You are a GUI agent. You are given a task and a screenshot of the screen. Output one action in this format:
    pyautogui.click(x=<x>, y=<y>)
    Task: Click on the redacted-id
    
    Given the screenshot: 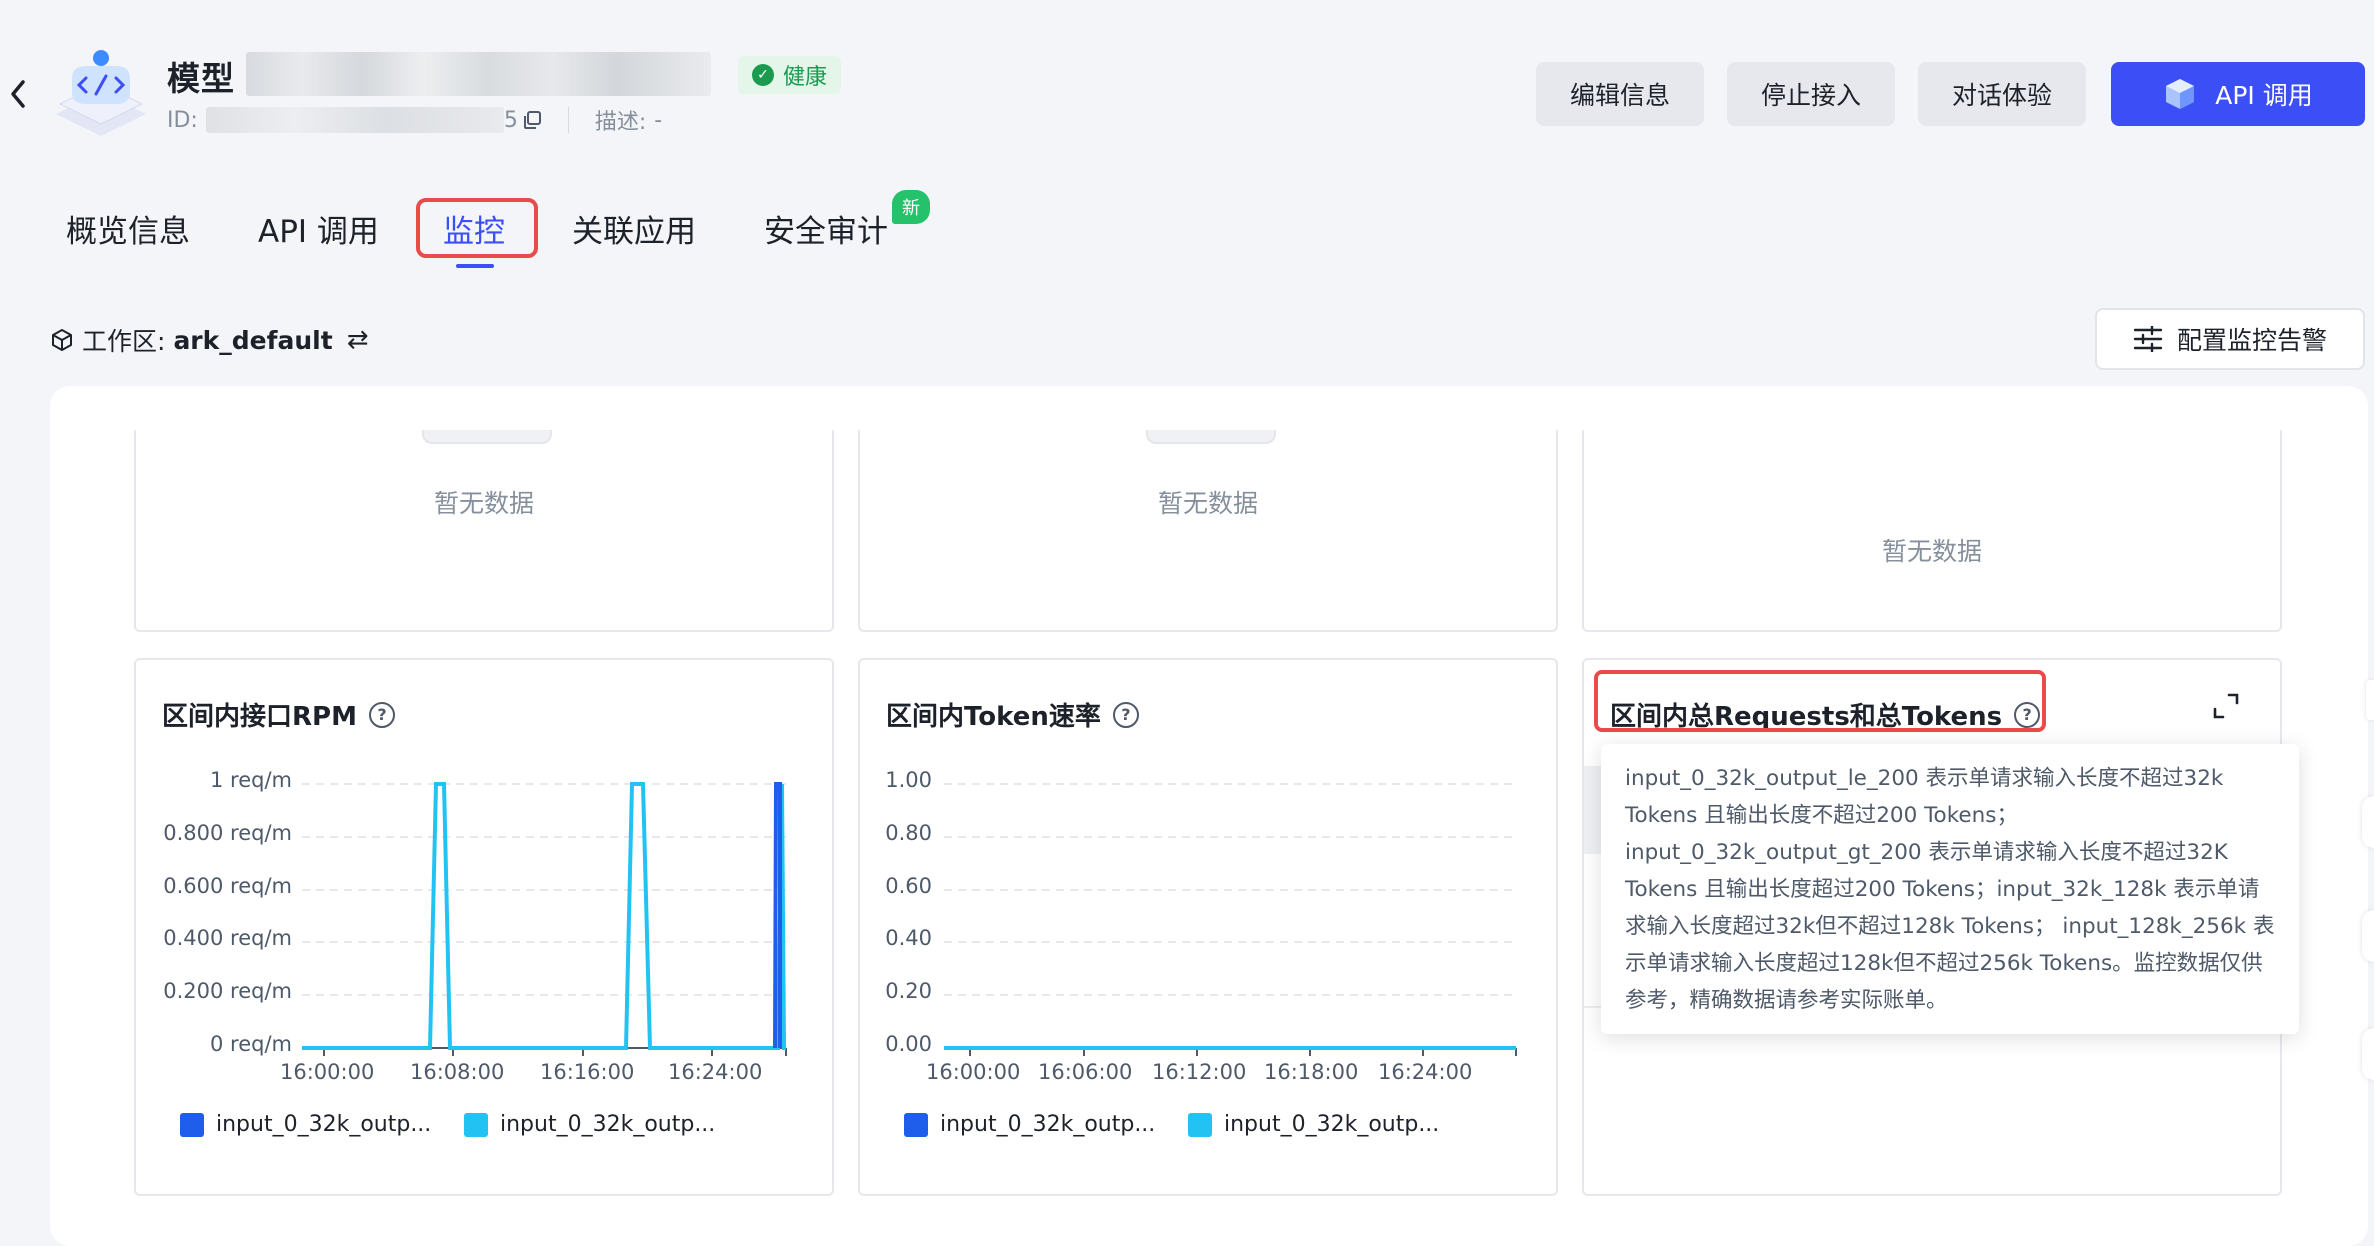 What is the action you would take?
    pyautogui.click(x=354, y=120)
    